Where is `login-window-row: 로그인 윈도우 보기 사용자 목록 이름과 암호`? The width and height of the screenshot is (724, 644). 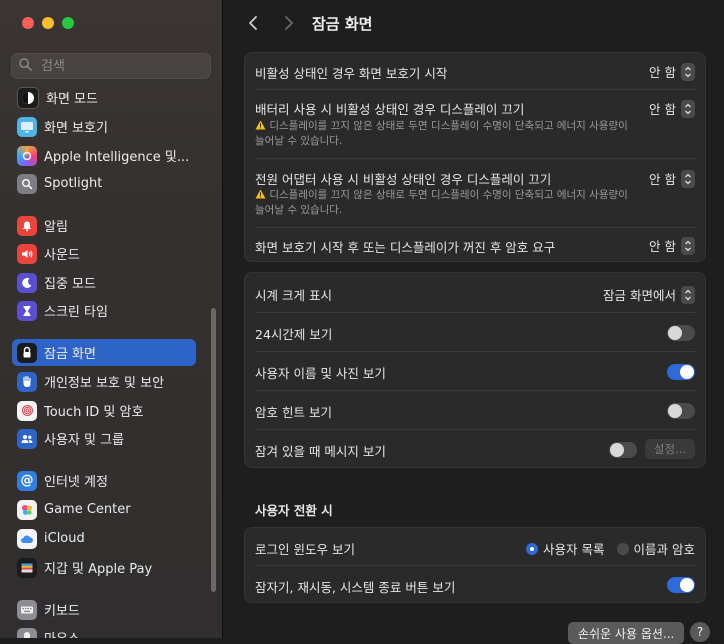
login-window-row: 로그인 윈도우 보기 사용자 목록 이름과 암호 is located at coordinates (475, 546).